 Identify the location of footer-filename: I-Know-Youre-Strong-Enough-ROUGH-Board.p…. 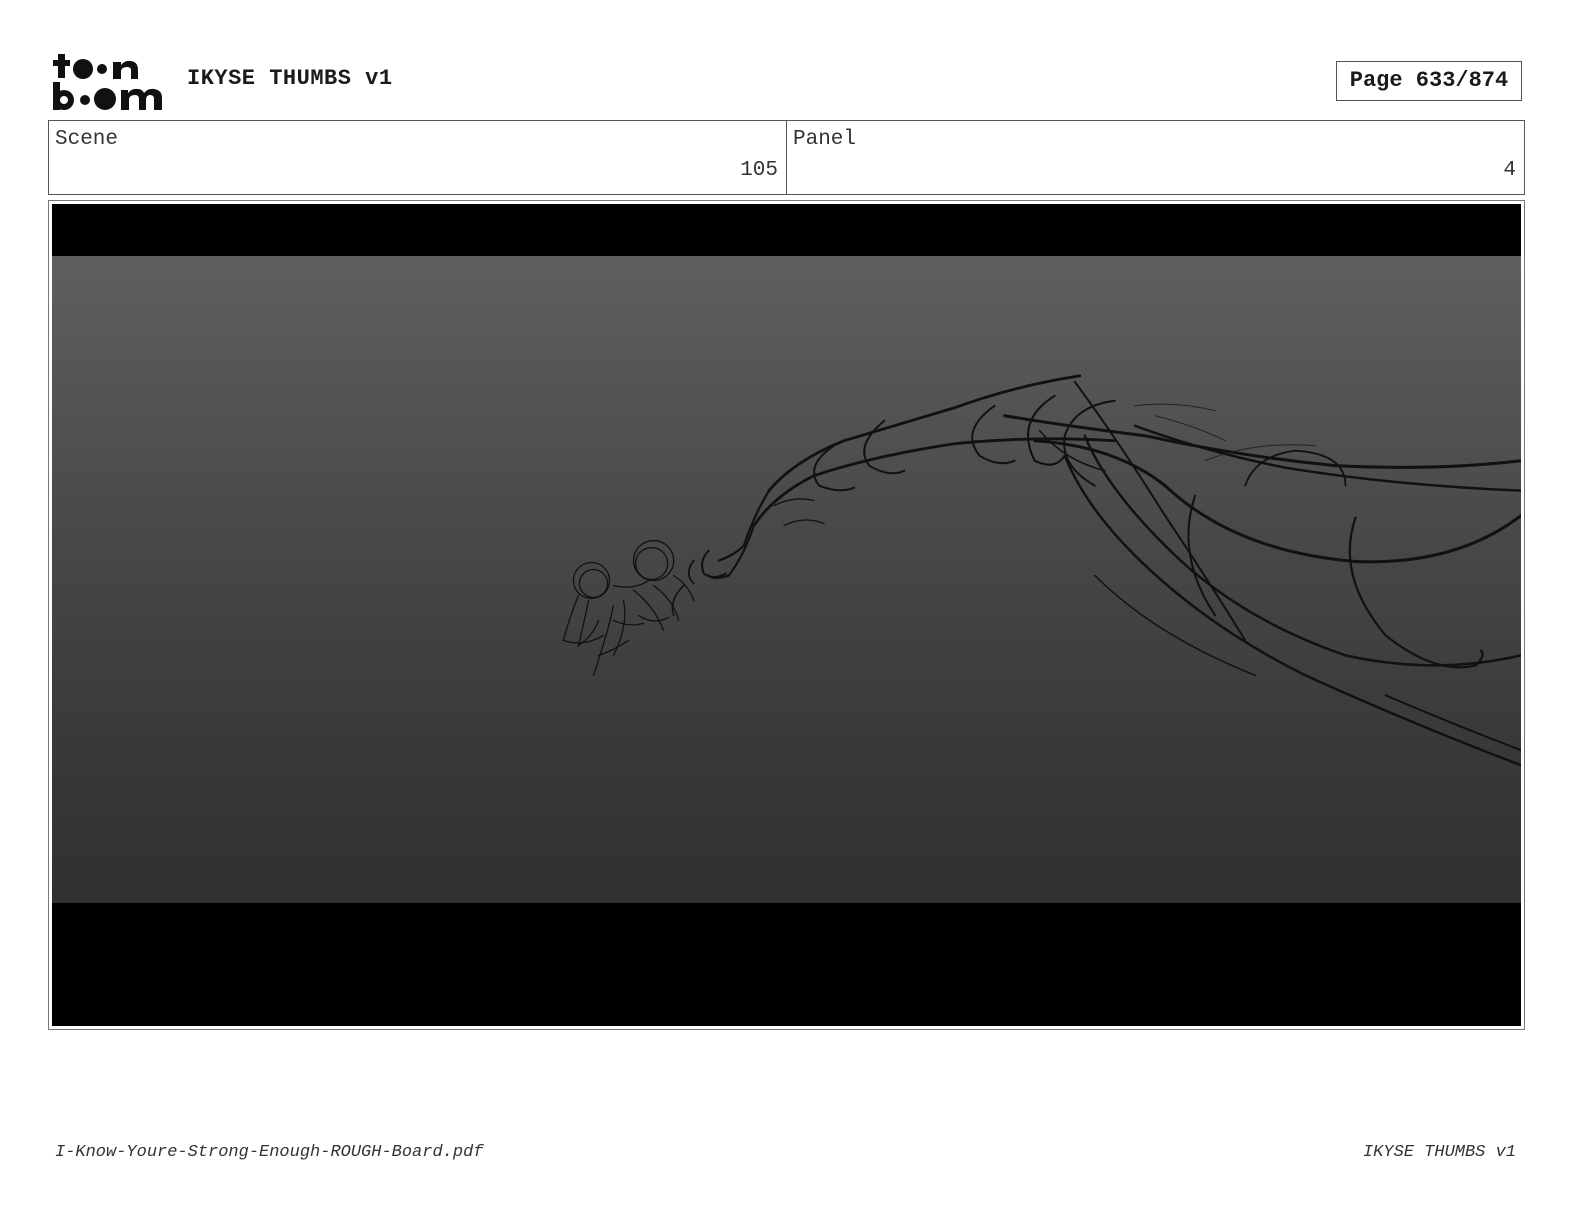
(269, 1152).